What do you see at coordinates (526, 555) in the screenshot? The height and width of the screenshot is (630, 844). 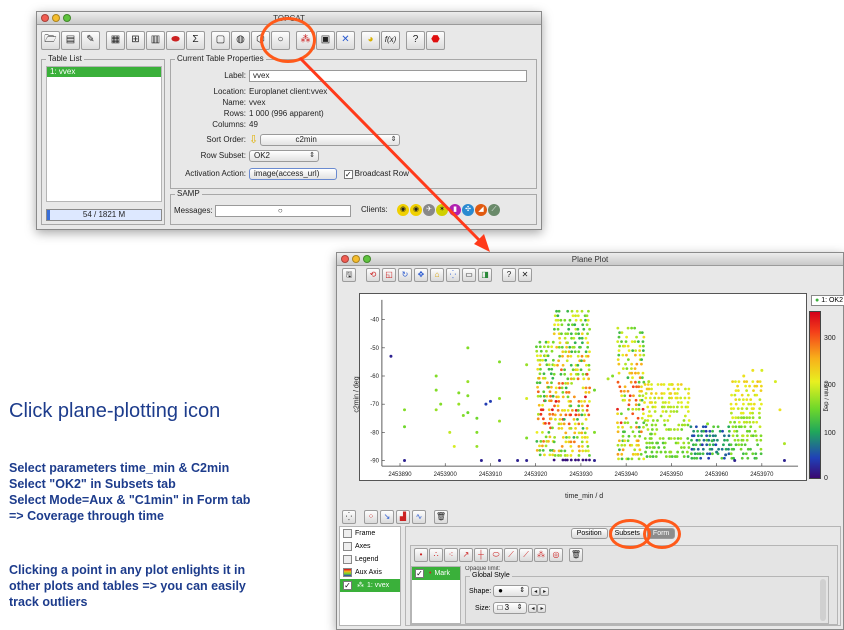 I see `mode-linearfit-button: ⟋` at bounding box center [526, 555].